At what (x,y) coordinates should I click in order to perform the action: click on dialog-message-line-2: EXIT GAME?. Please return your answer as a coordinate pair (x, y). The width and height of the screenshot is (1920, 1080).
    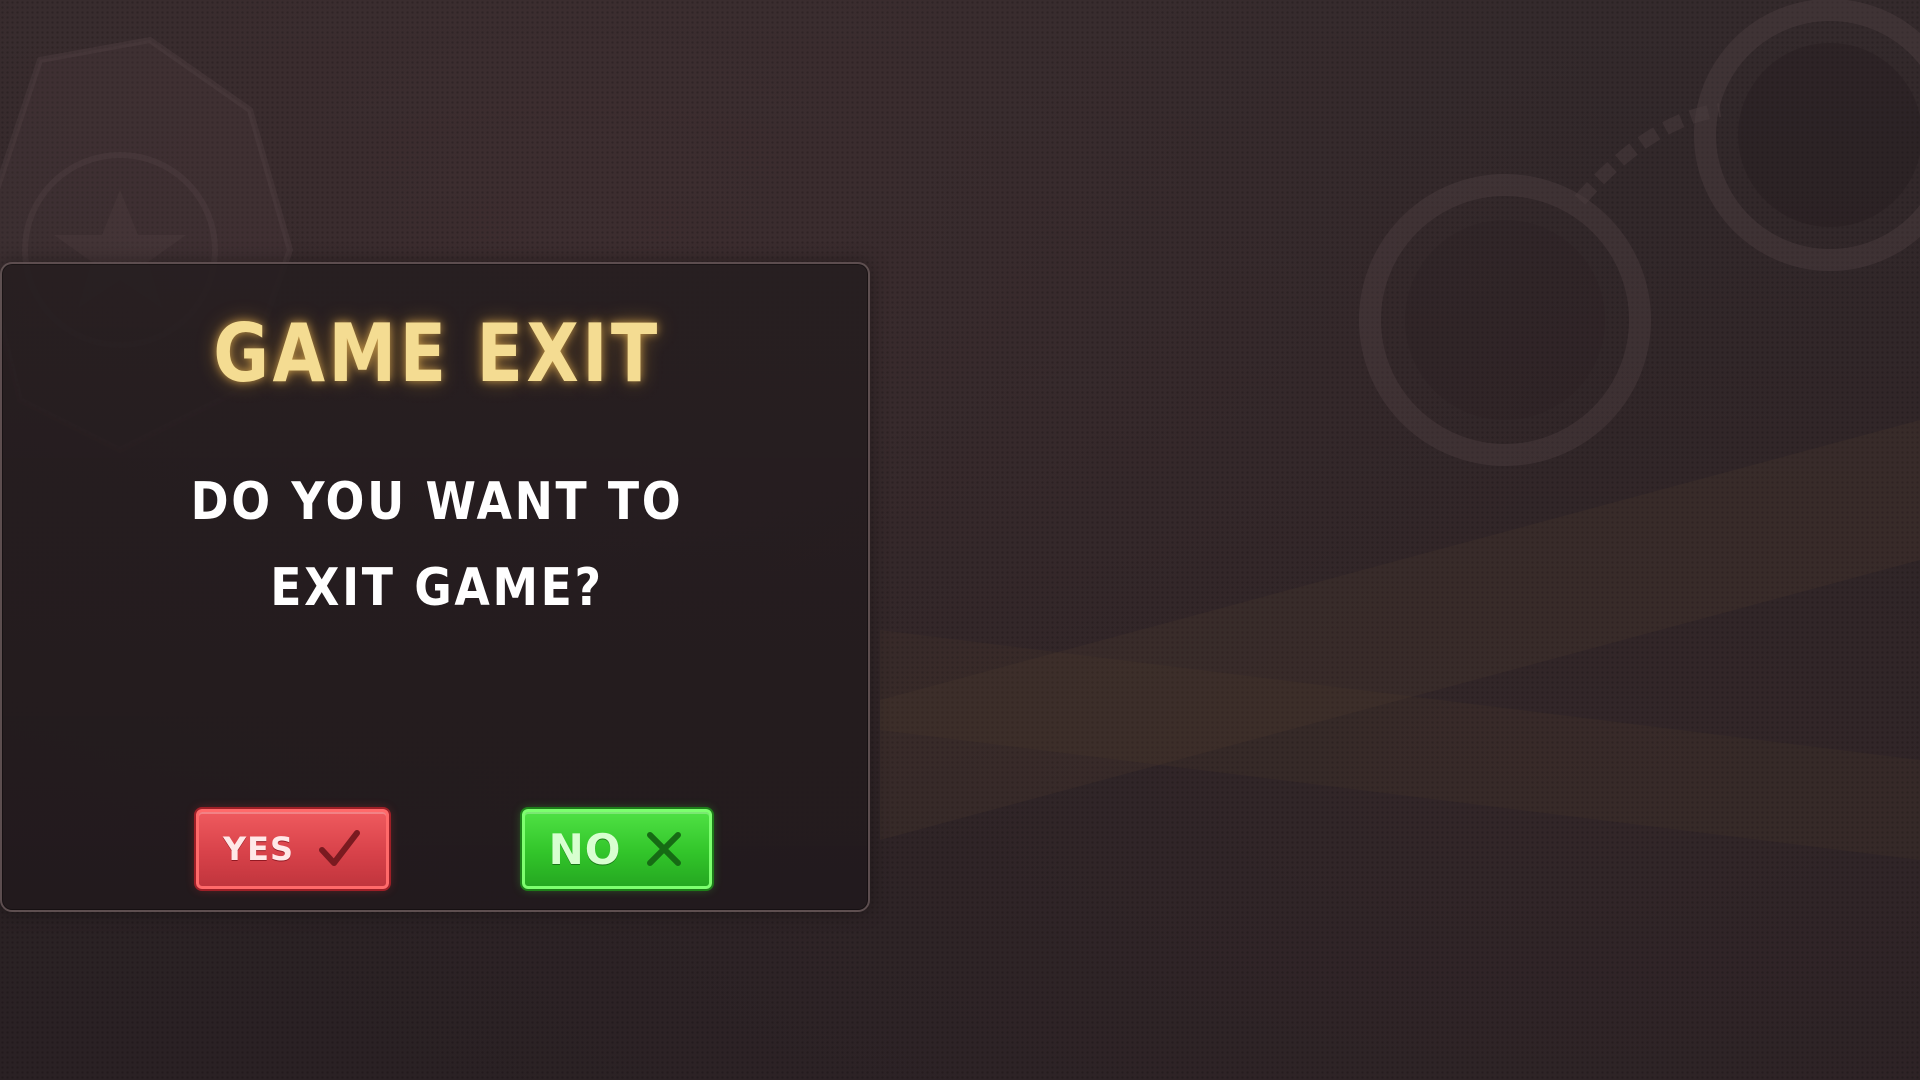
    Looking at the image, I should click on (437, 588).